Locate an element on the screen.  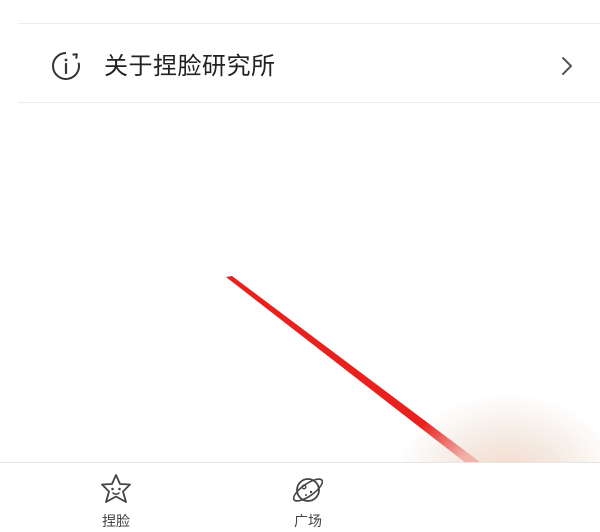
bottom-tab-bar: 捏脸 广场 is located at coordinates (300, 497).